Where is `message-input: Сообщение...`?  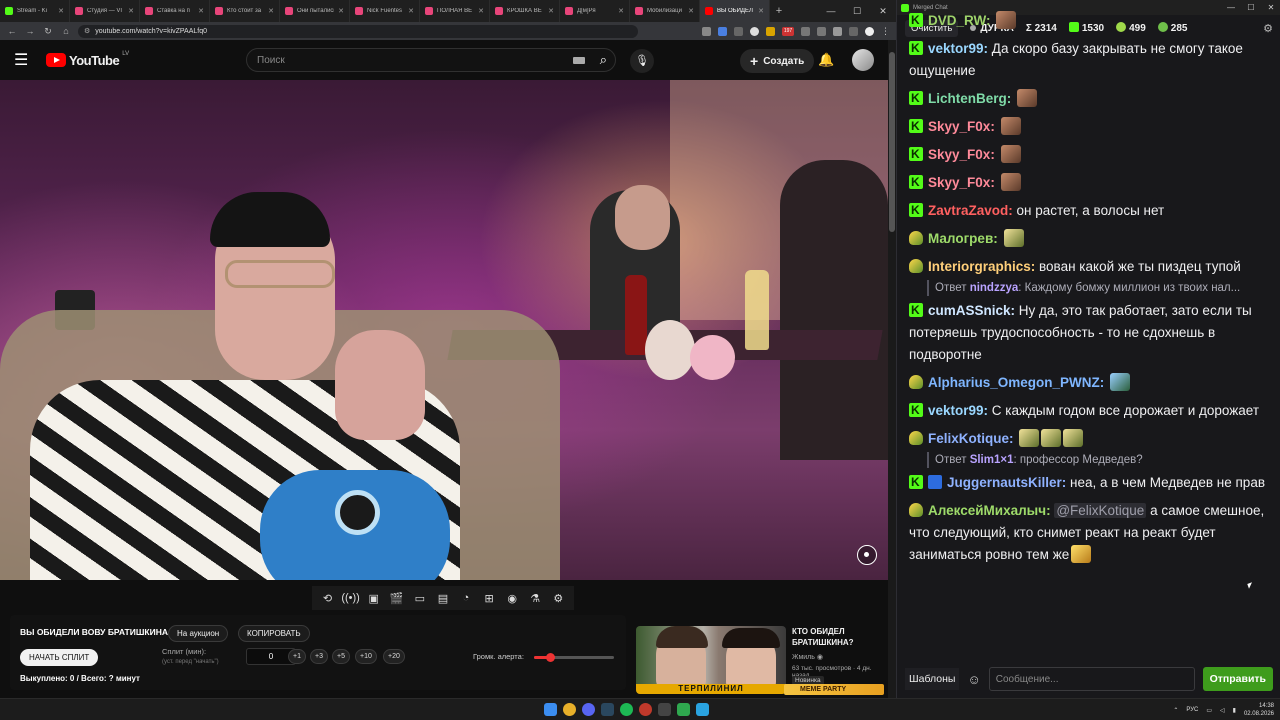 message-input: Сообщение... is located at coordinates (1091, 679).